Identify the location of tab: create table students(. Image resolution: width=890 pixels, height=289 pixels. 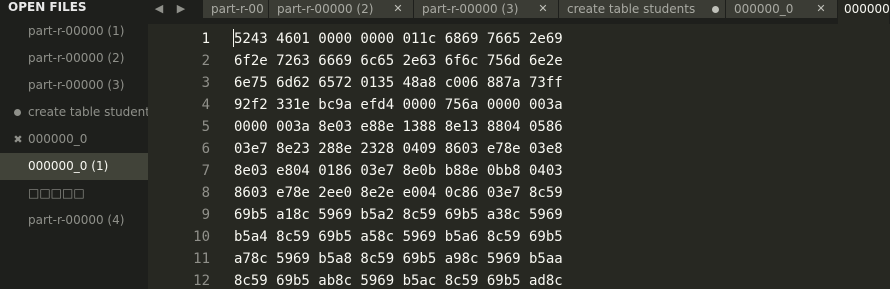
(642, 9).